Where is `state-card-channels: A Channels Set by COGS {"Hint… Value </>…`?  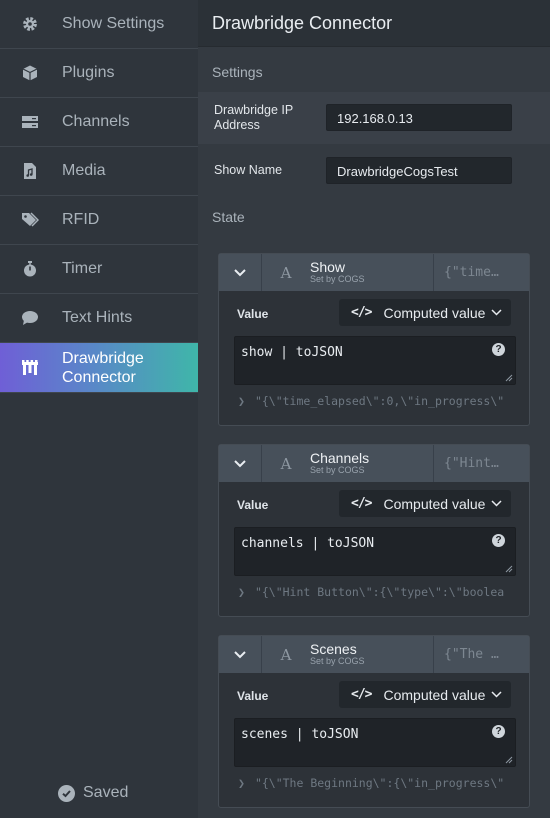 state-card-channels: A Channels Set by COGS {"Hint… Value </>… is located at coordinates (374, 530).